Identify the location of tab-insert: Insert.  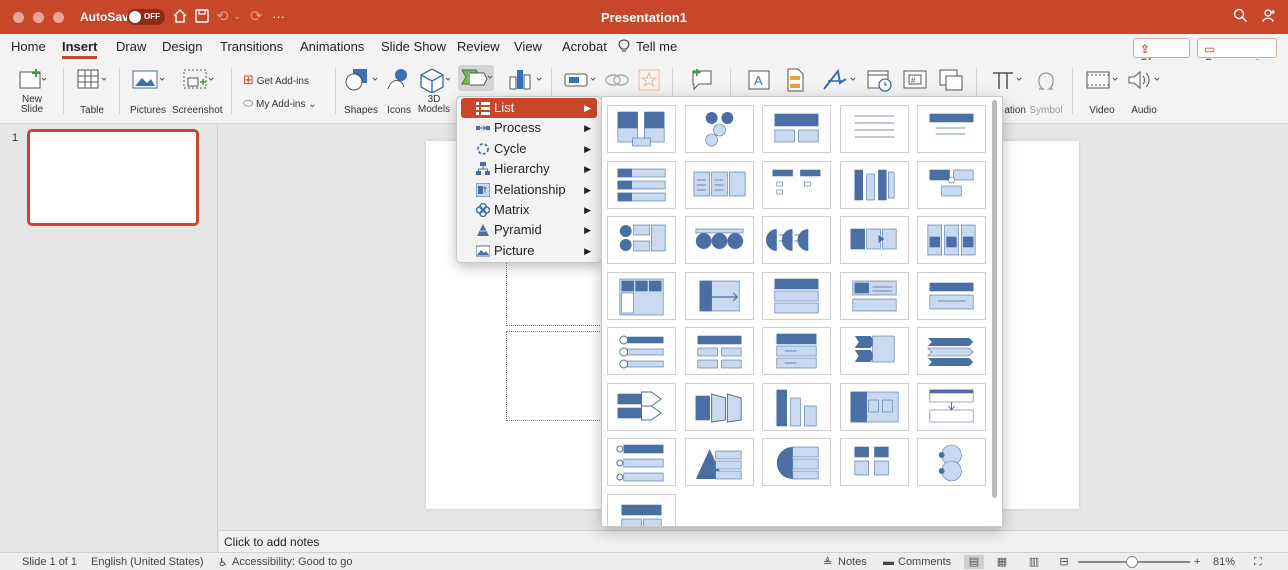
(80, 49).